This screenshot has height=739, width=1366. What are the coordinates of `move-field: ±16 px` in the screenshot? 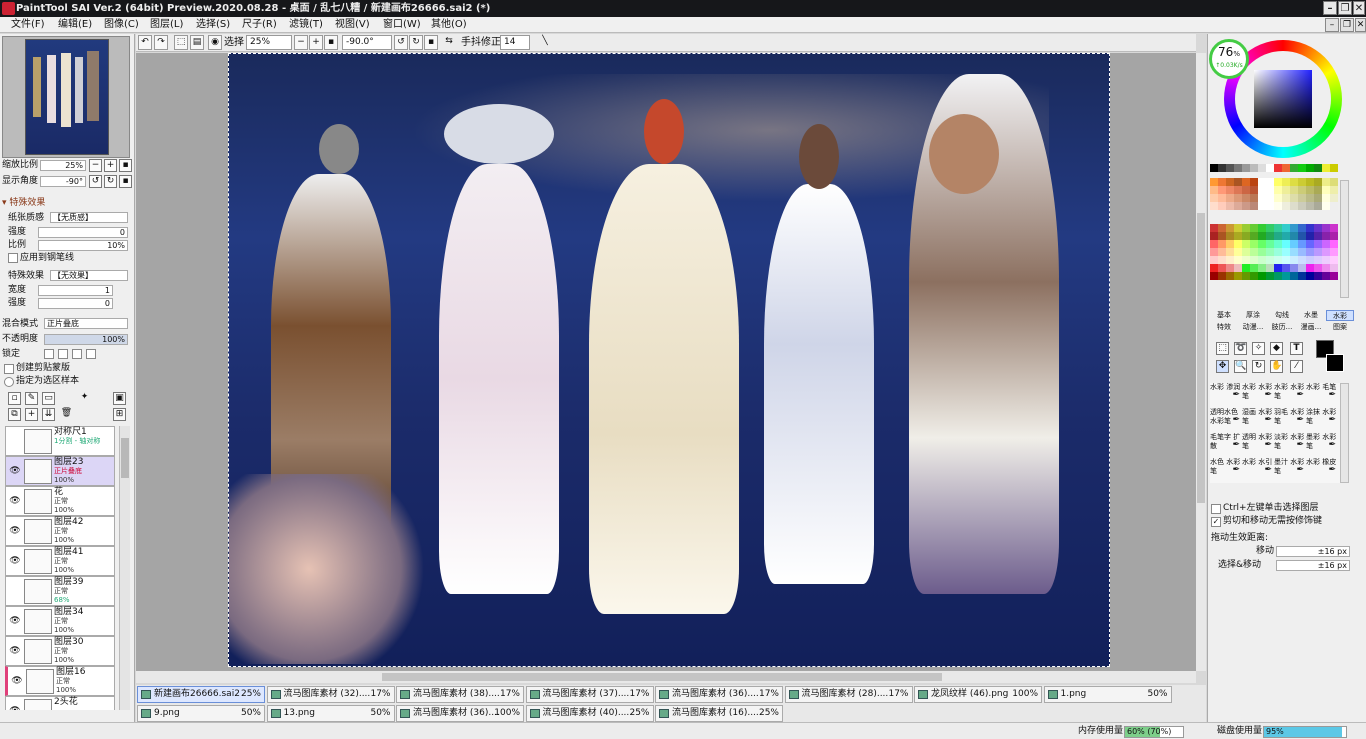 It's located at (1313, 551).